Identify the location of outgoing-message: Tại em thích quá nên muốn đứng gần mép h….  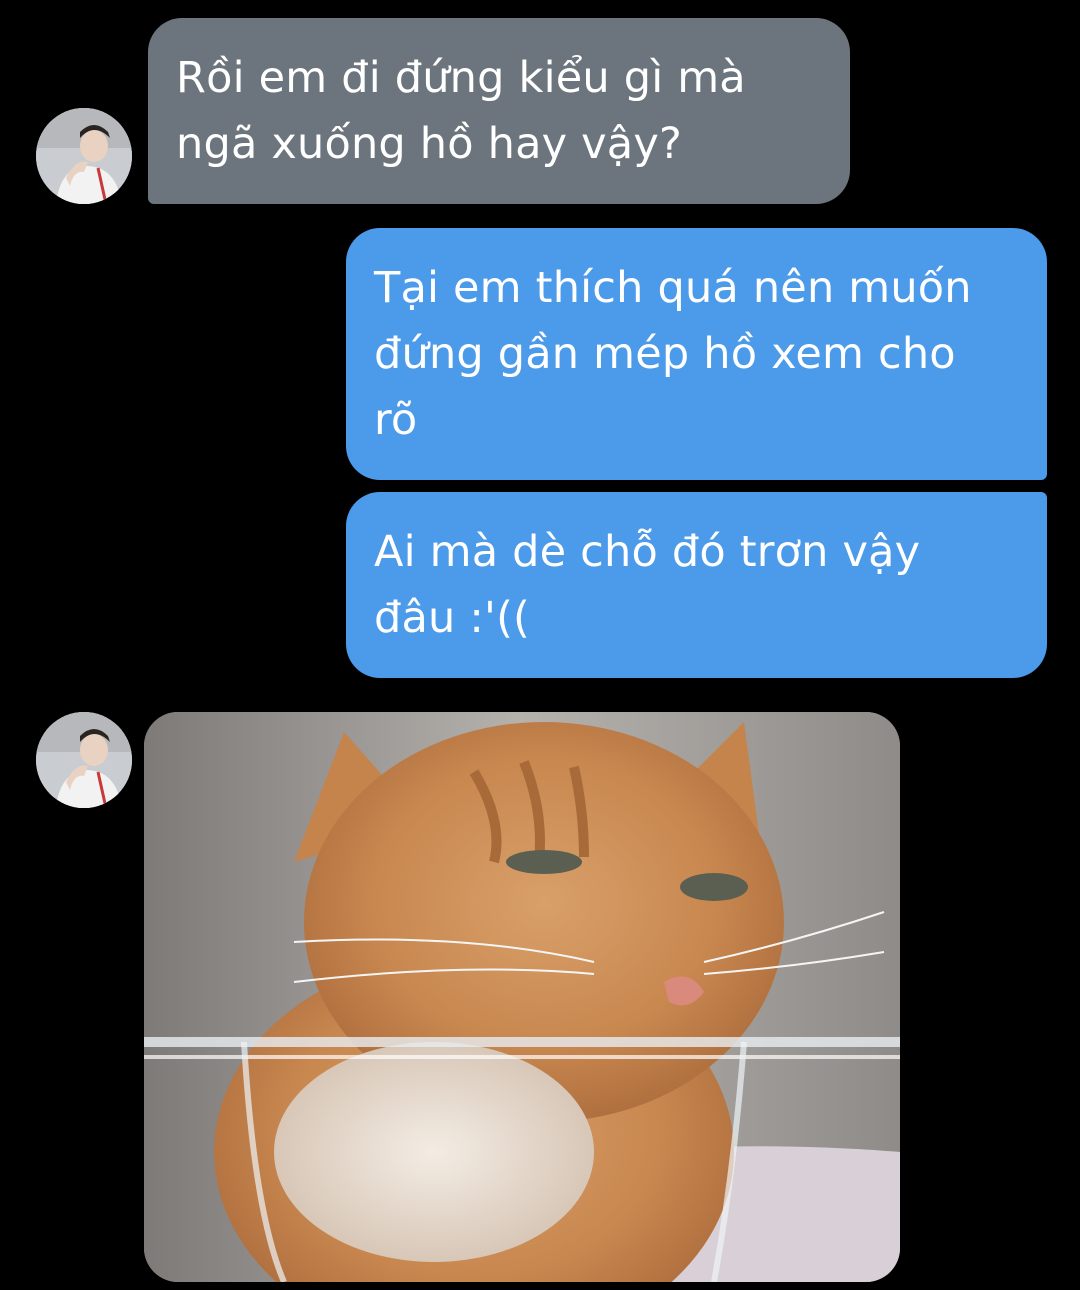
(696, 354).